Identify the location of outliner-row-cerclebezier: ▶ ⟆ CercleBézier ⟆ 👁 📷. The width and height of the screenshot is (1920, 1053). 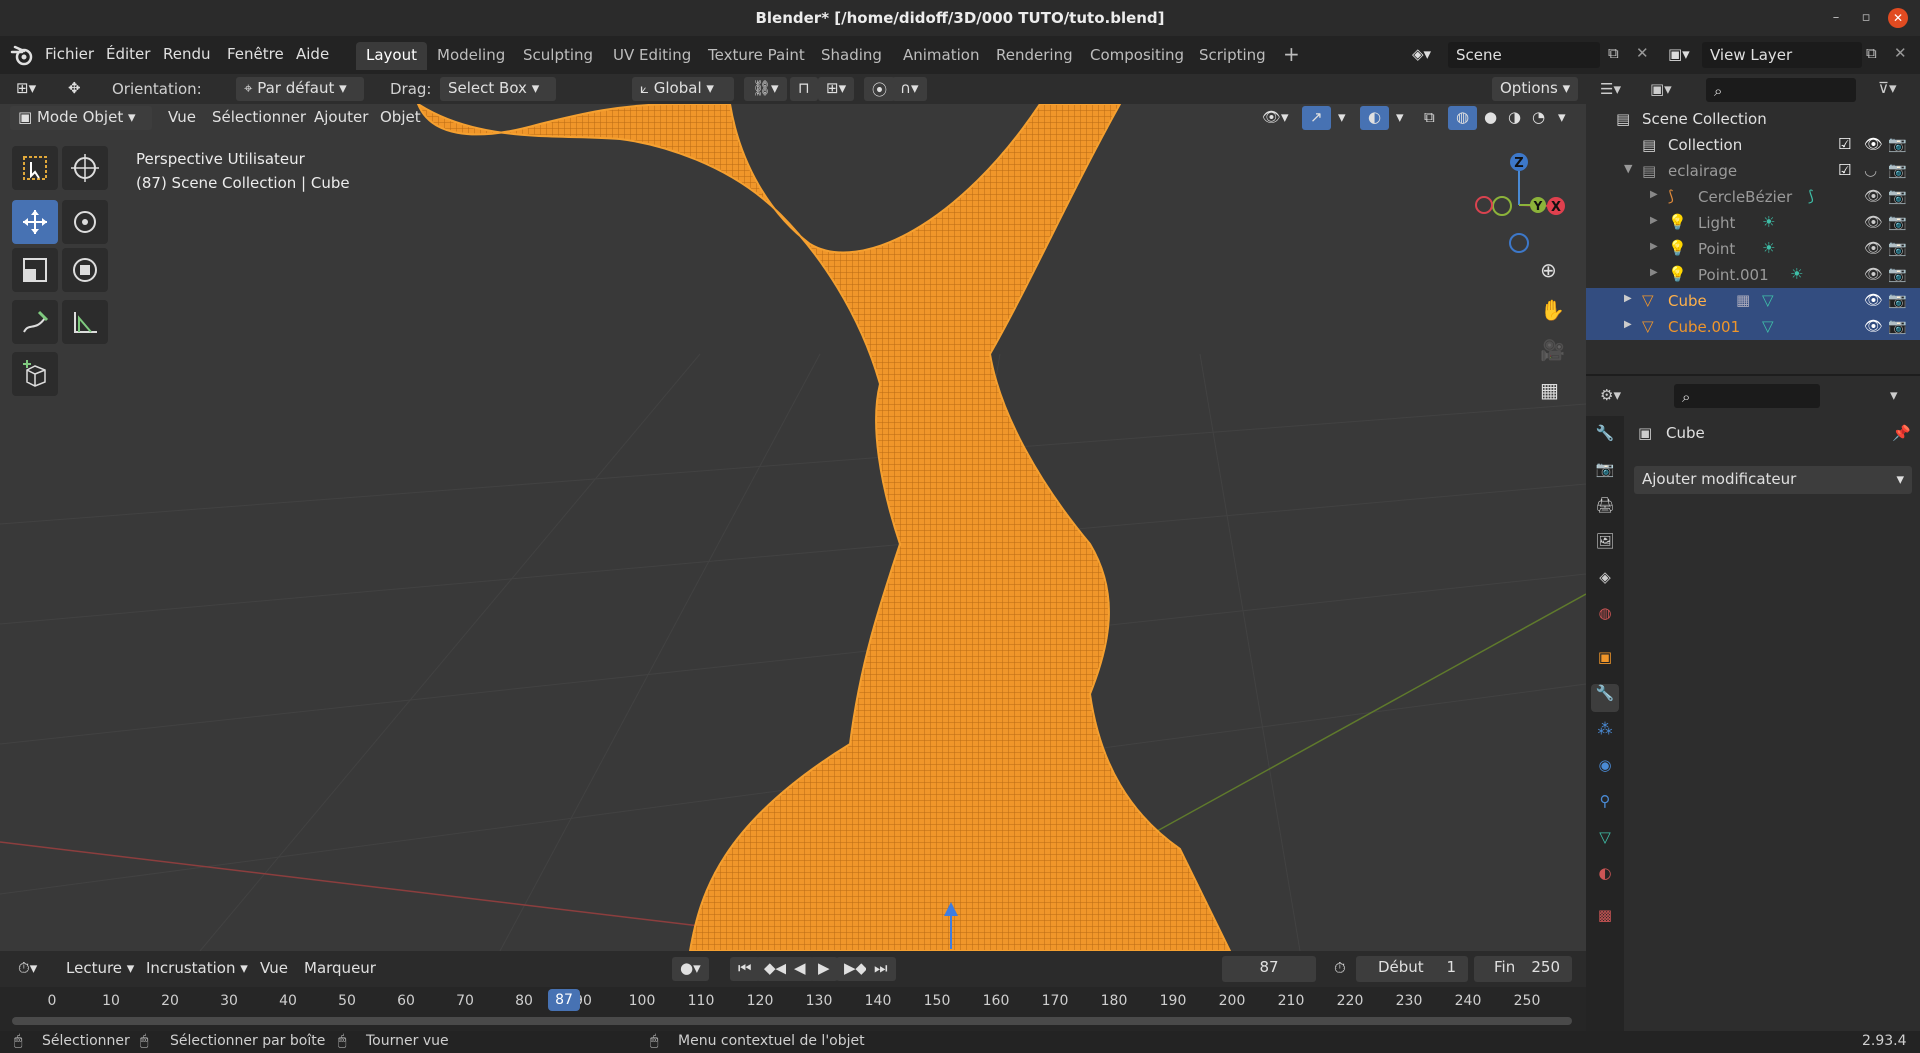
(1753, 197).